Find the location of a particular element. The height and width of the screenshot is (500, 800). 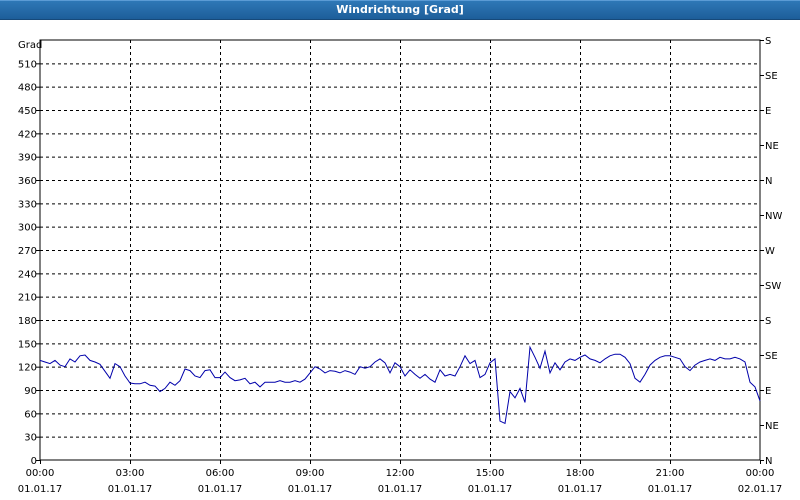

y-tick-label: 270 is located at coordinates (27, 251).